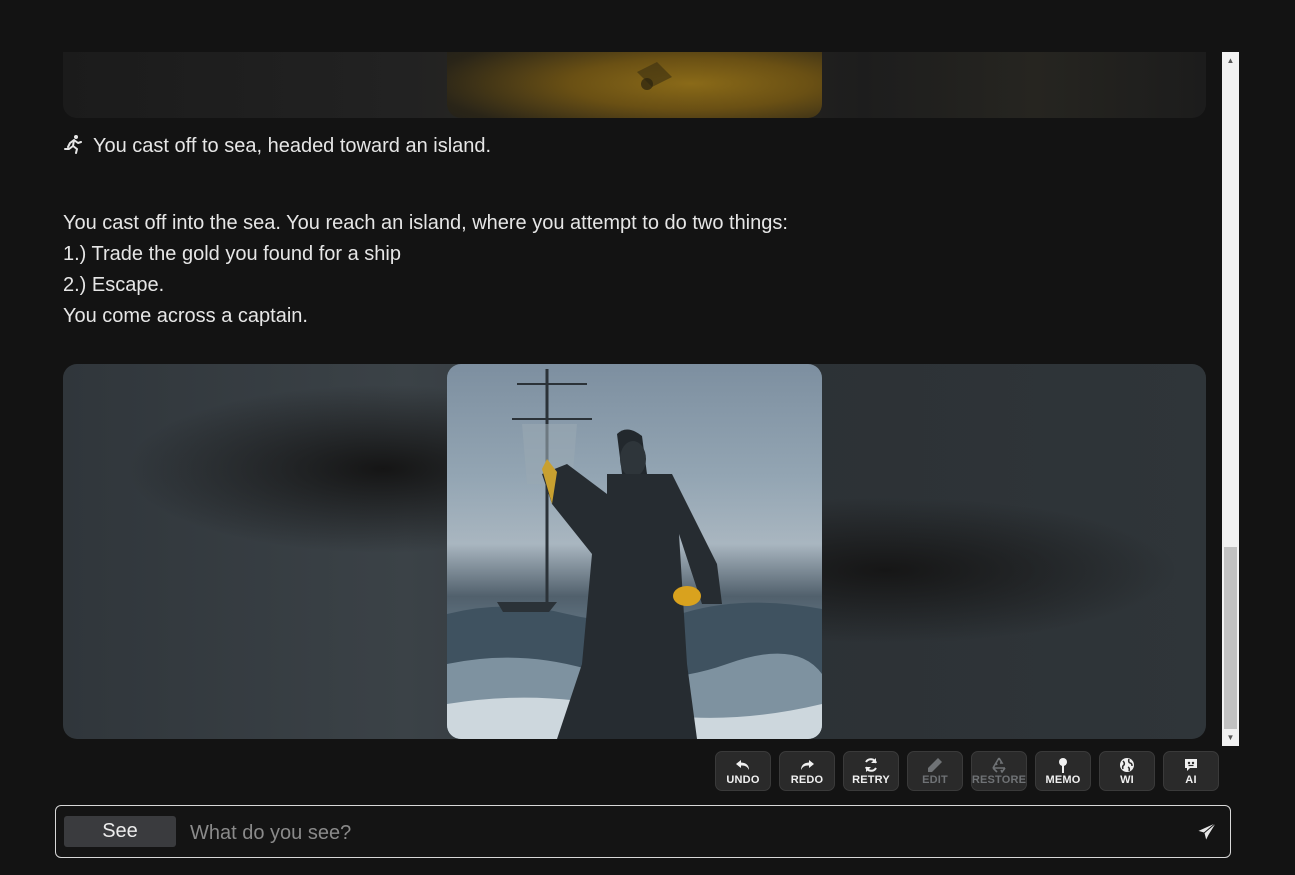 This screenshot has width=1295, height=875. What do you see at coordinates (1127, 779) in the screenshot?
I see `world-info-label: WI` at bounding box center [1127, 779].